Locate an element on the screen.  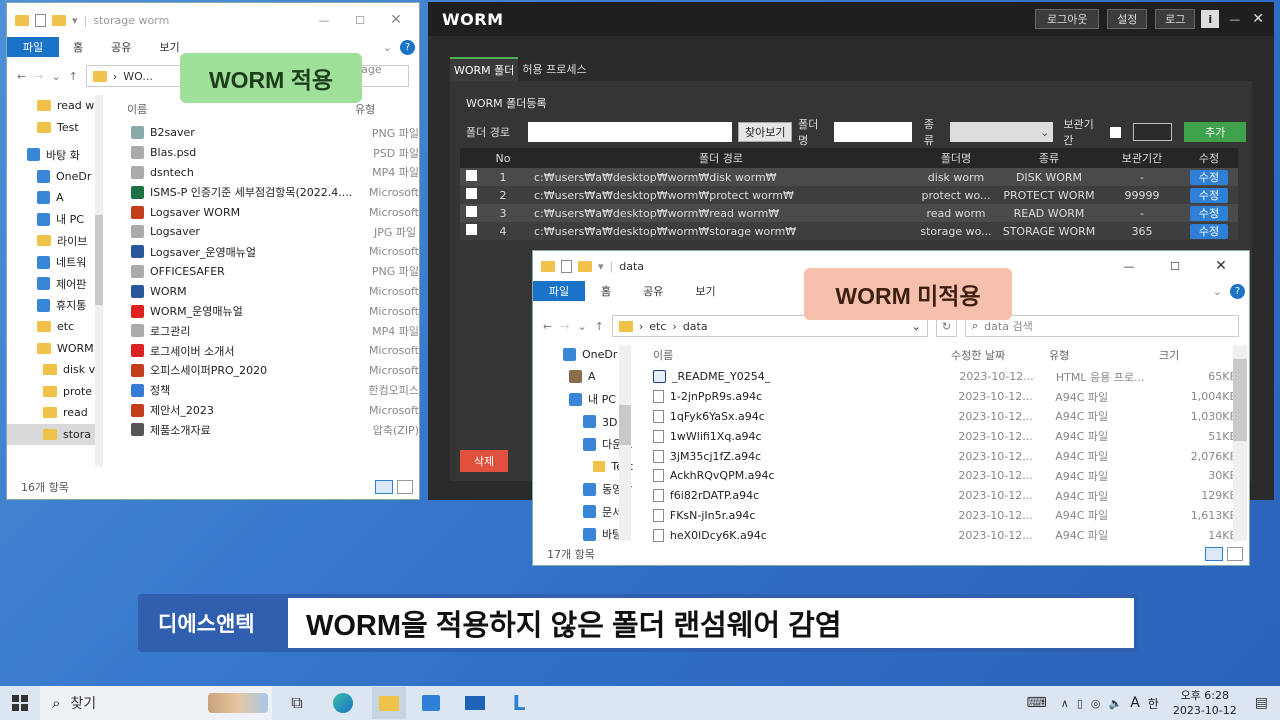
task-view-icon: ⧉ is located at coordinates (297, 703).